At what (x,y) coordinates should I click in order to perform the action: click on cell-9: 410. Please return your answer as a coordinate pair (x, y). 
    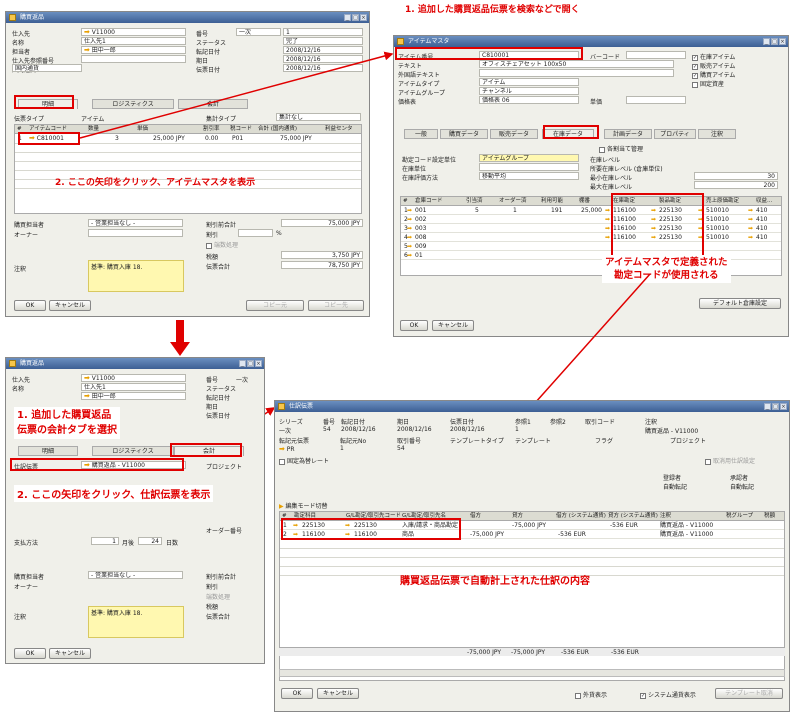
    Looking at the image, I should click on (761, 237).